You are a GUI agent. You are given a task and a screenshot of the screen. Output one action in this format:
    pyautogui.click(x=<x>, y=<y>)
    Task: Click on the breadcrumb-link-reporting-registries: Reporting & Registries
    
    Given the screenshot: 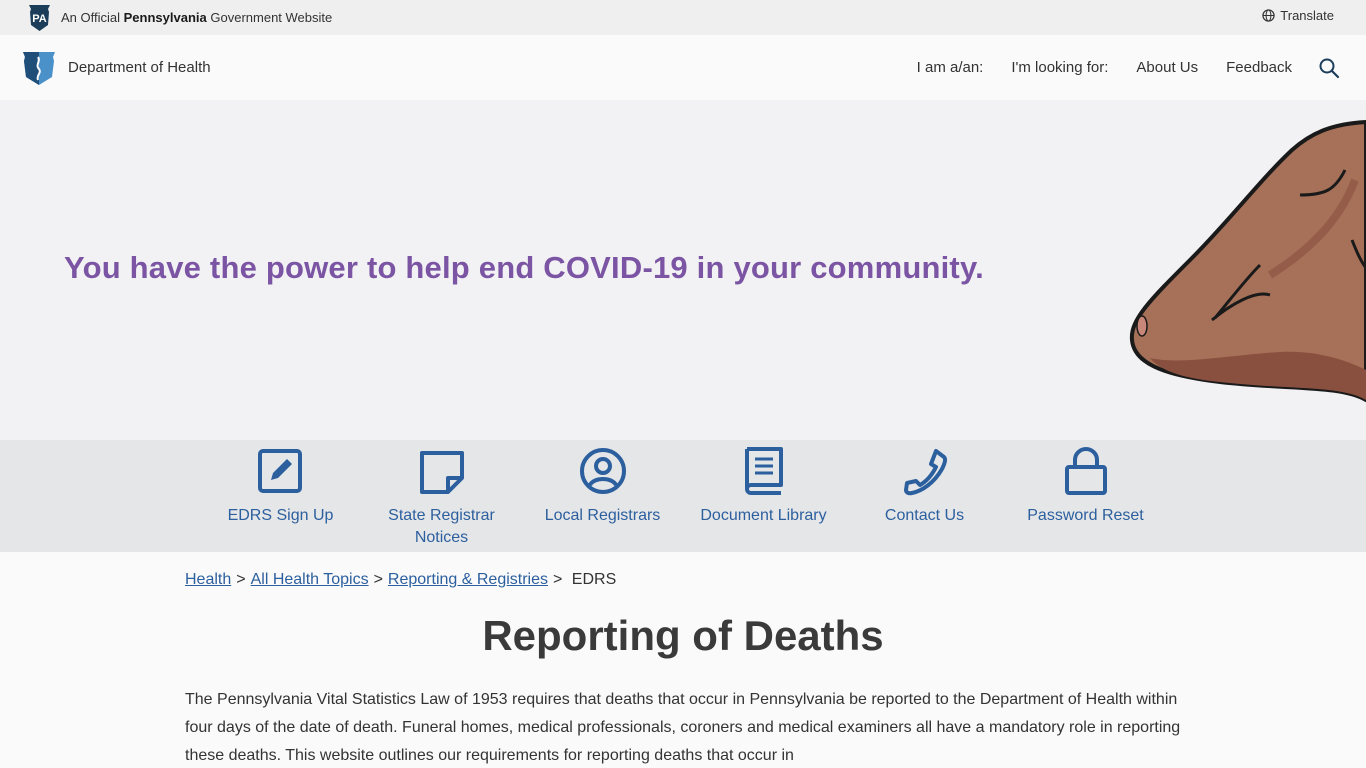 What is the action you would take?
    pyautogui.click(x=468, y=579)
    